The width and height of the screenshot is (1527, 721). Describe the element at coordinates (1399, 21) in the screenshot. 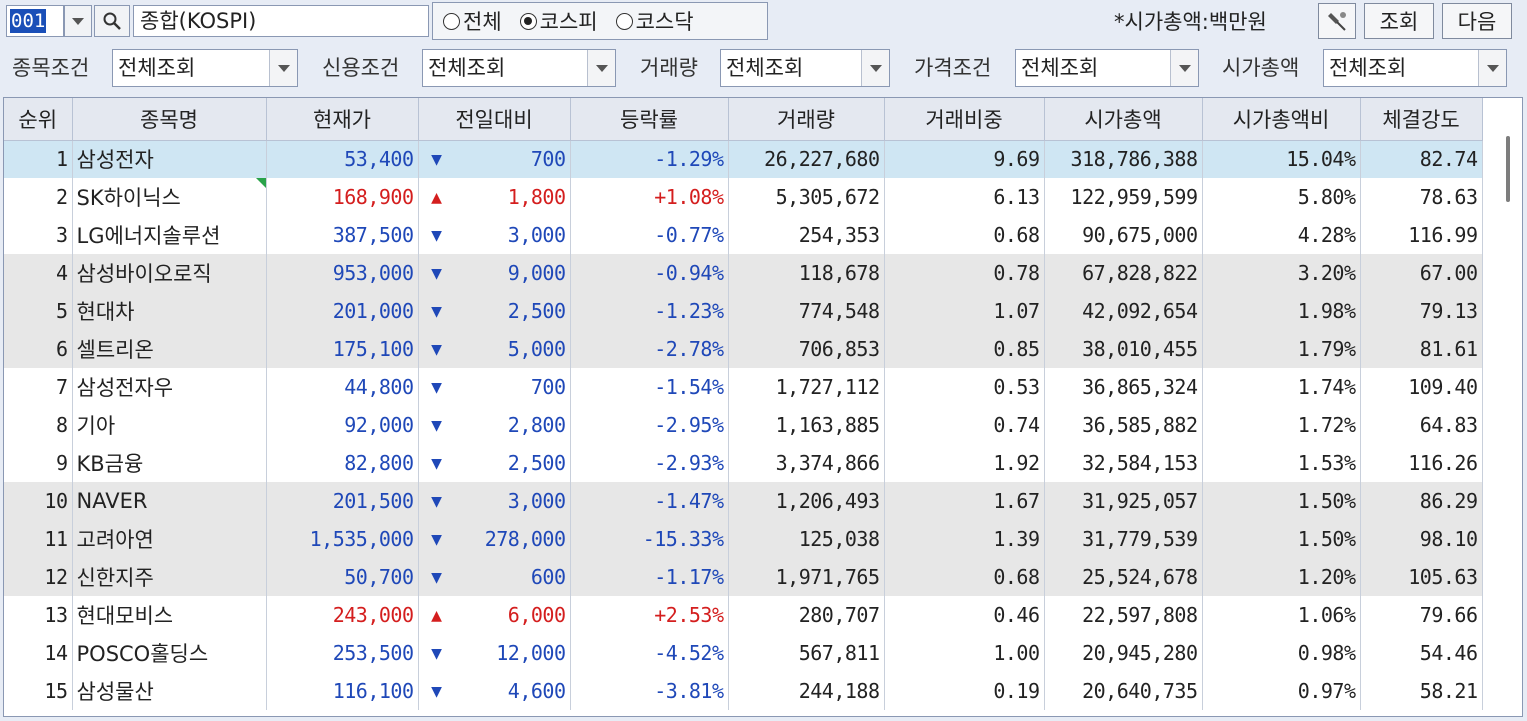

I see `query-button: 조회` at that location.